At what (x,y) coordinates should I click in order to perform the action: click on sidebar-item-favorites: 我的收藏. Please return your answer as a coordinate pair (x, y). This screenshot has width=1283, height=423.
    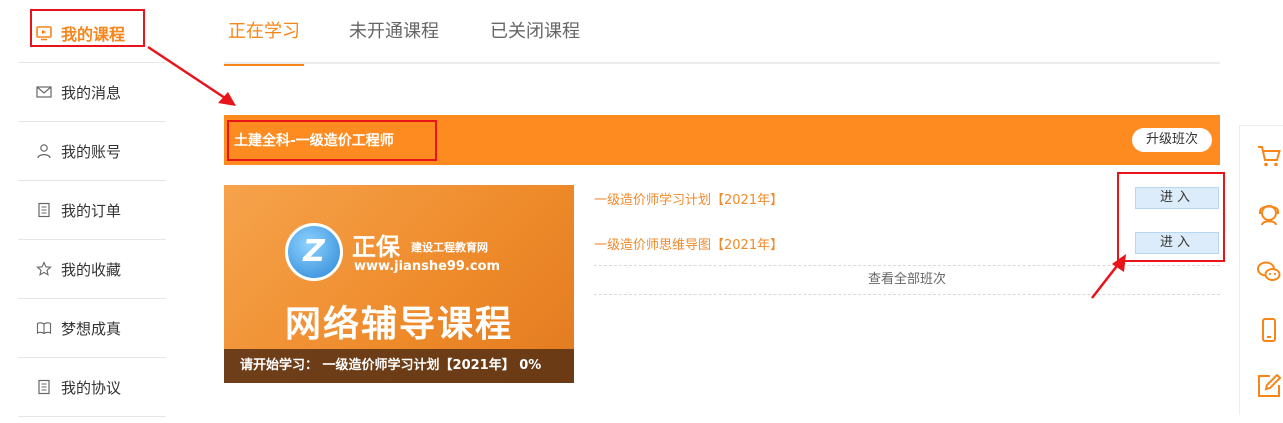
    Looking at the image, I should click on (92, 269).